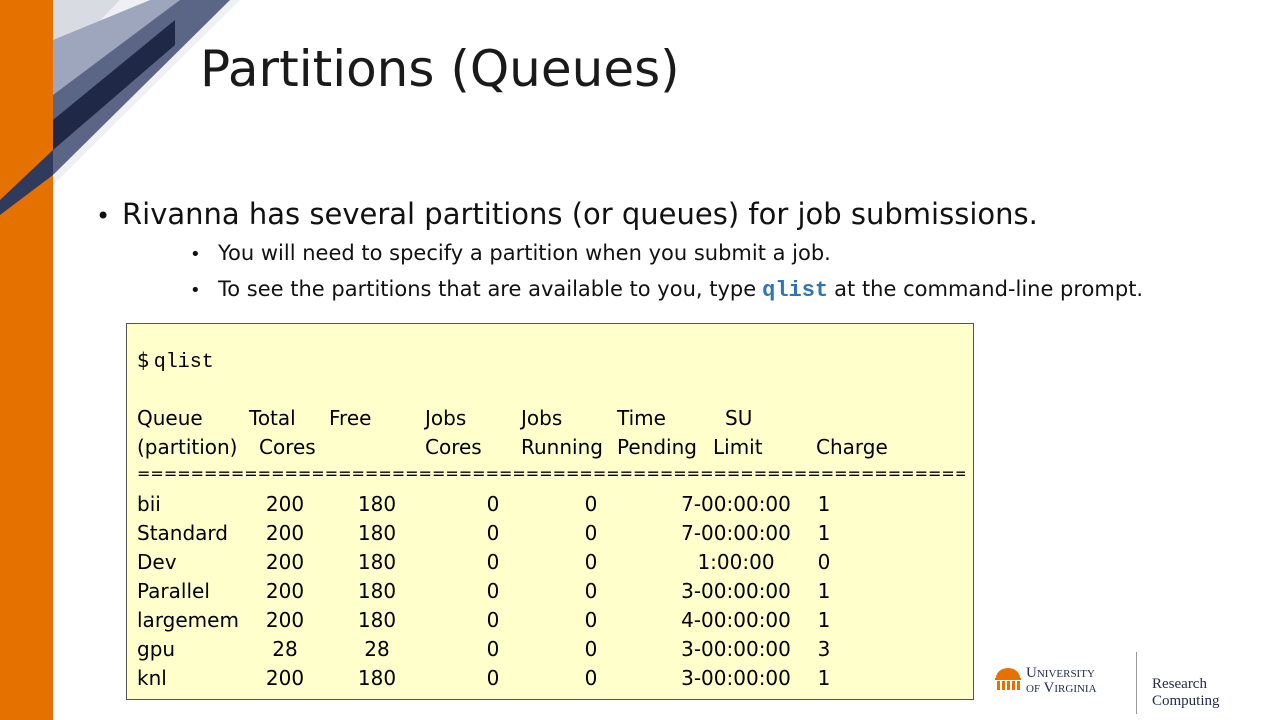 Image resolution: width=1280 pixels, height=720 pixels. I want to click on su-charge: 0, so click(824, 562).